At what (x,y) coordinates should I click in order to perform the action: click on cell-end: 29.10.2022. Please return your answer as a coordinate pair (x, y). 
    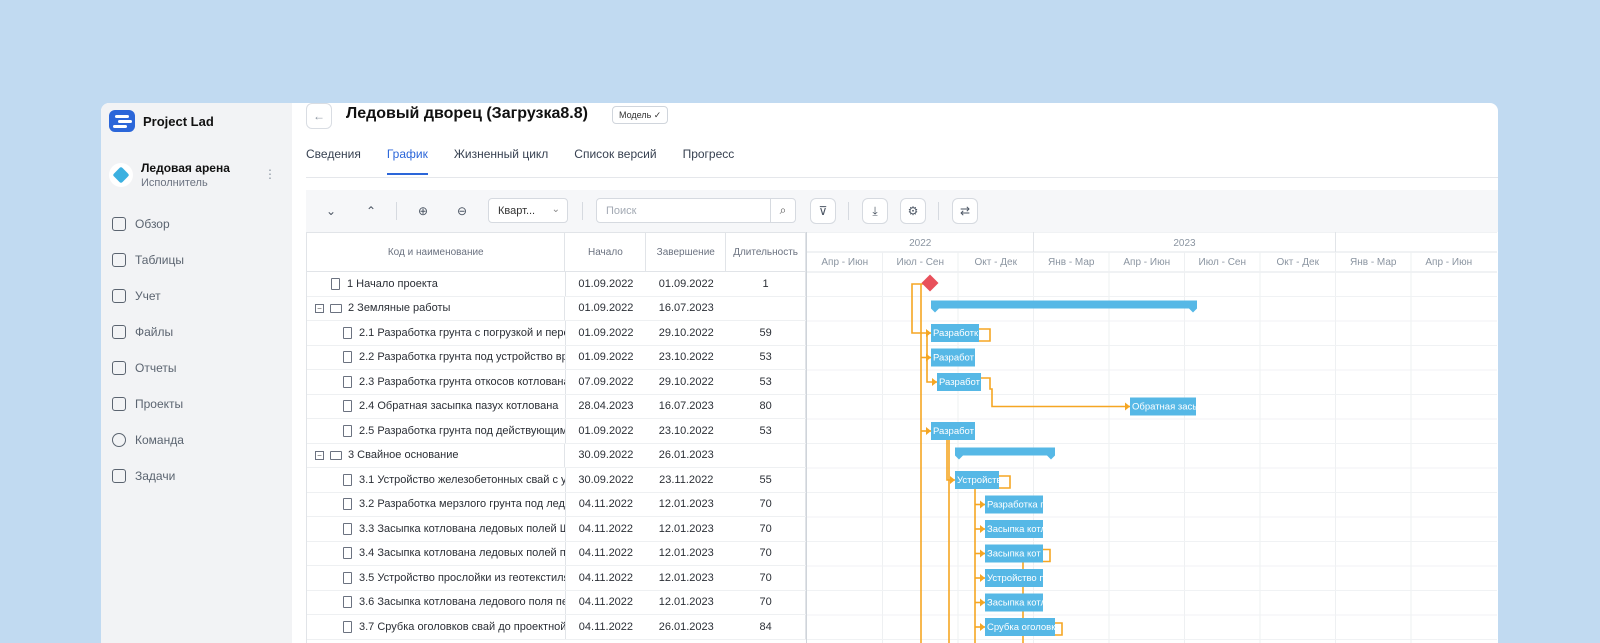
    Looking at the image, I should click on (686, 332).